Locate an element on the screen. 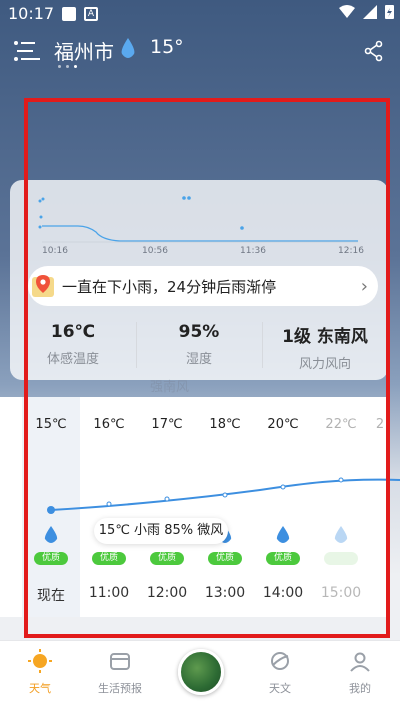 This screenshot has width=400, height=710. rain-drop-icon is located at coordinates (128, 48).